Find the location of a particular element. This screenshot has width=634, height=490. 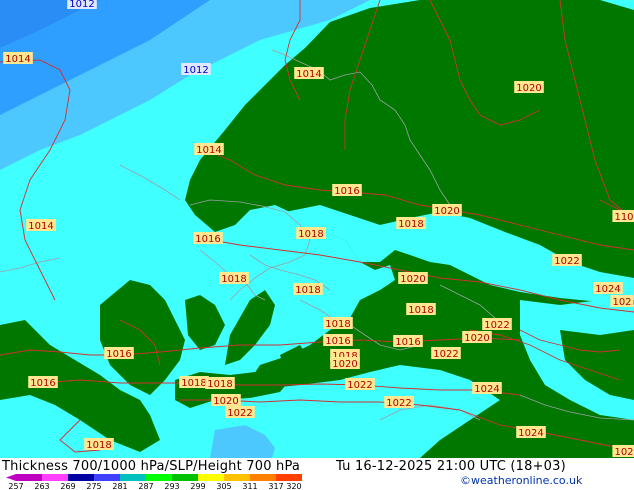

color-scale-ticks: 257 263 269 275 281 287 293 299 305 311 317 320 is located at coordinates (154, 486).